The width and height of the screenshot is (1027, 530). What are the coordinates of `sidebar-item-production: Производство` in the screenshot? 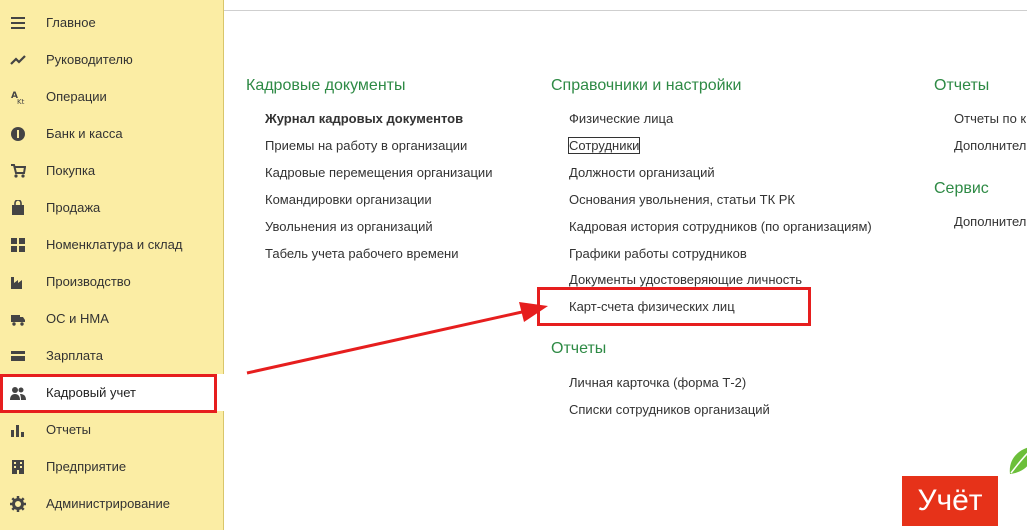 It's located at (112, 281).